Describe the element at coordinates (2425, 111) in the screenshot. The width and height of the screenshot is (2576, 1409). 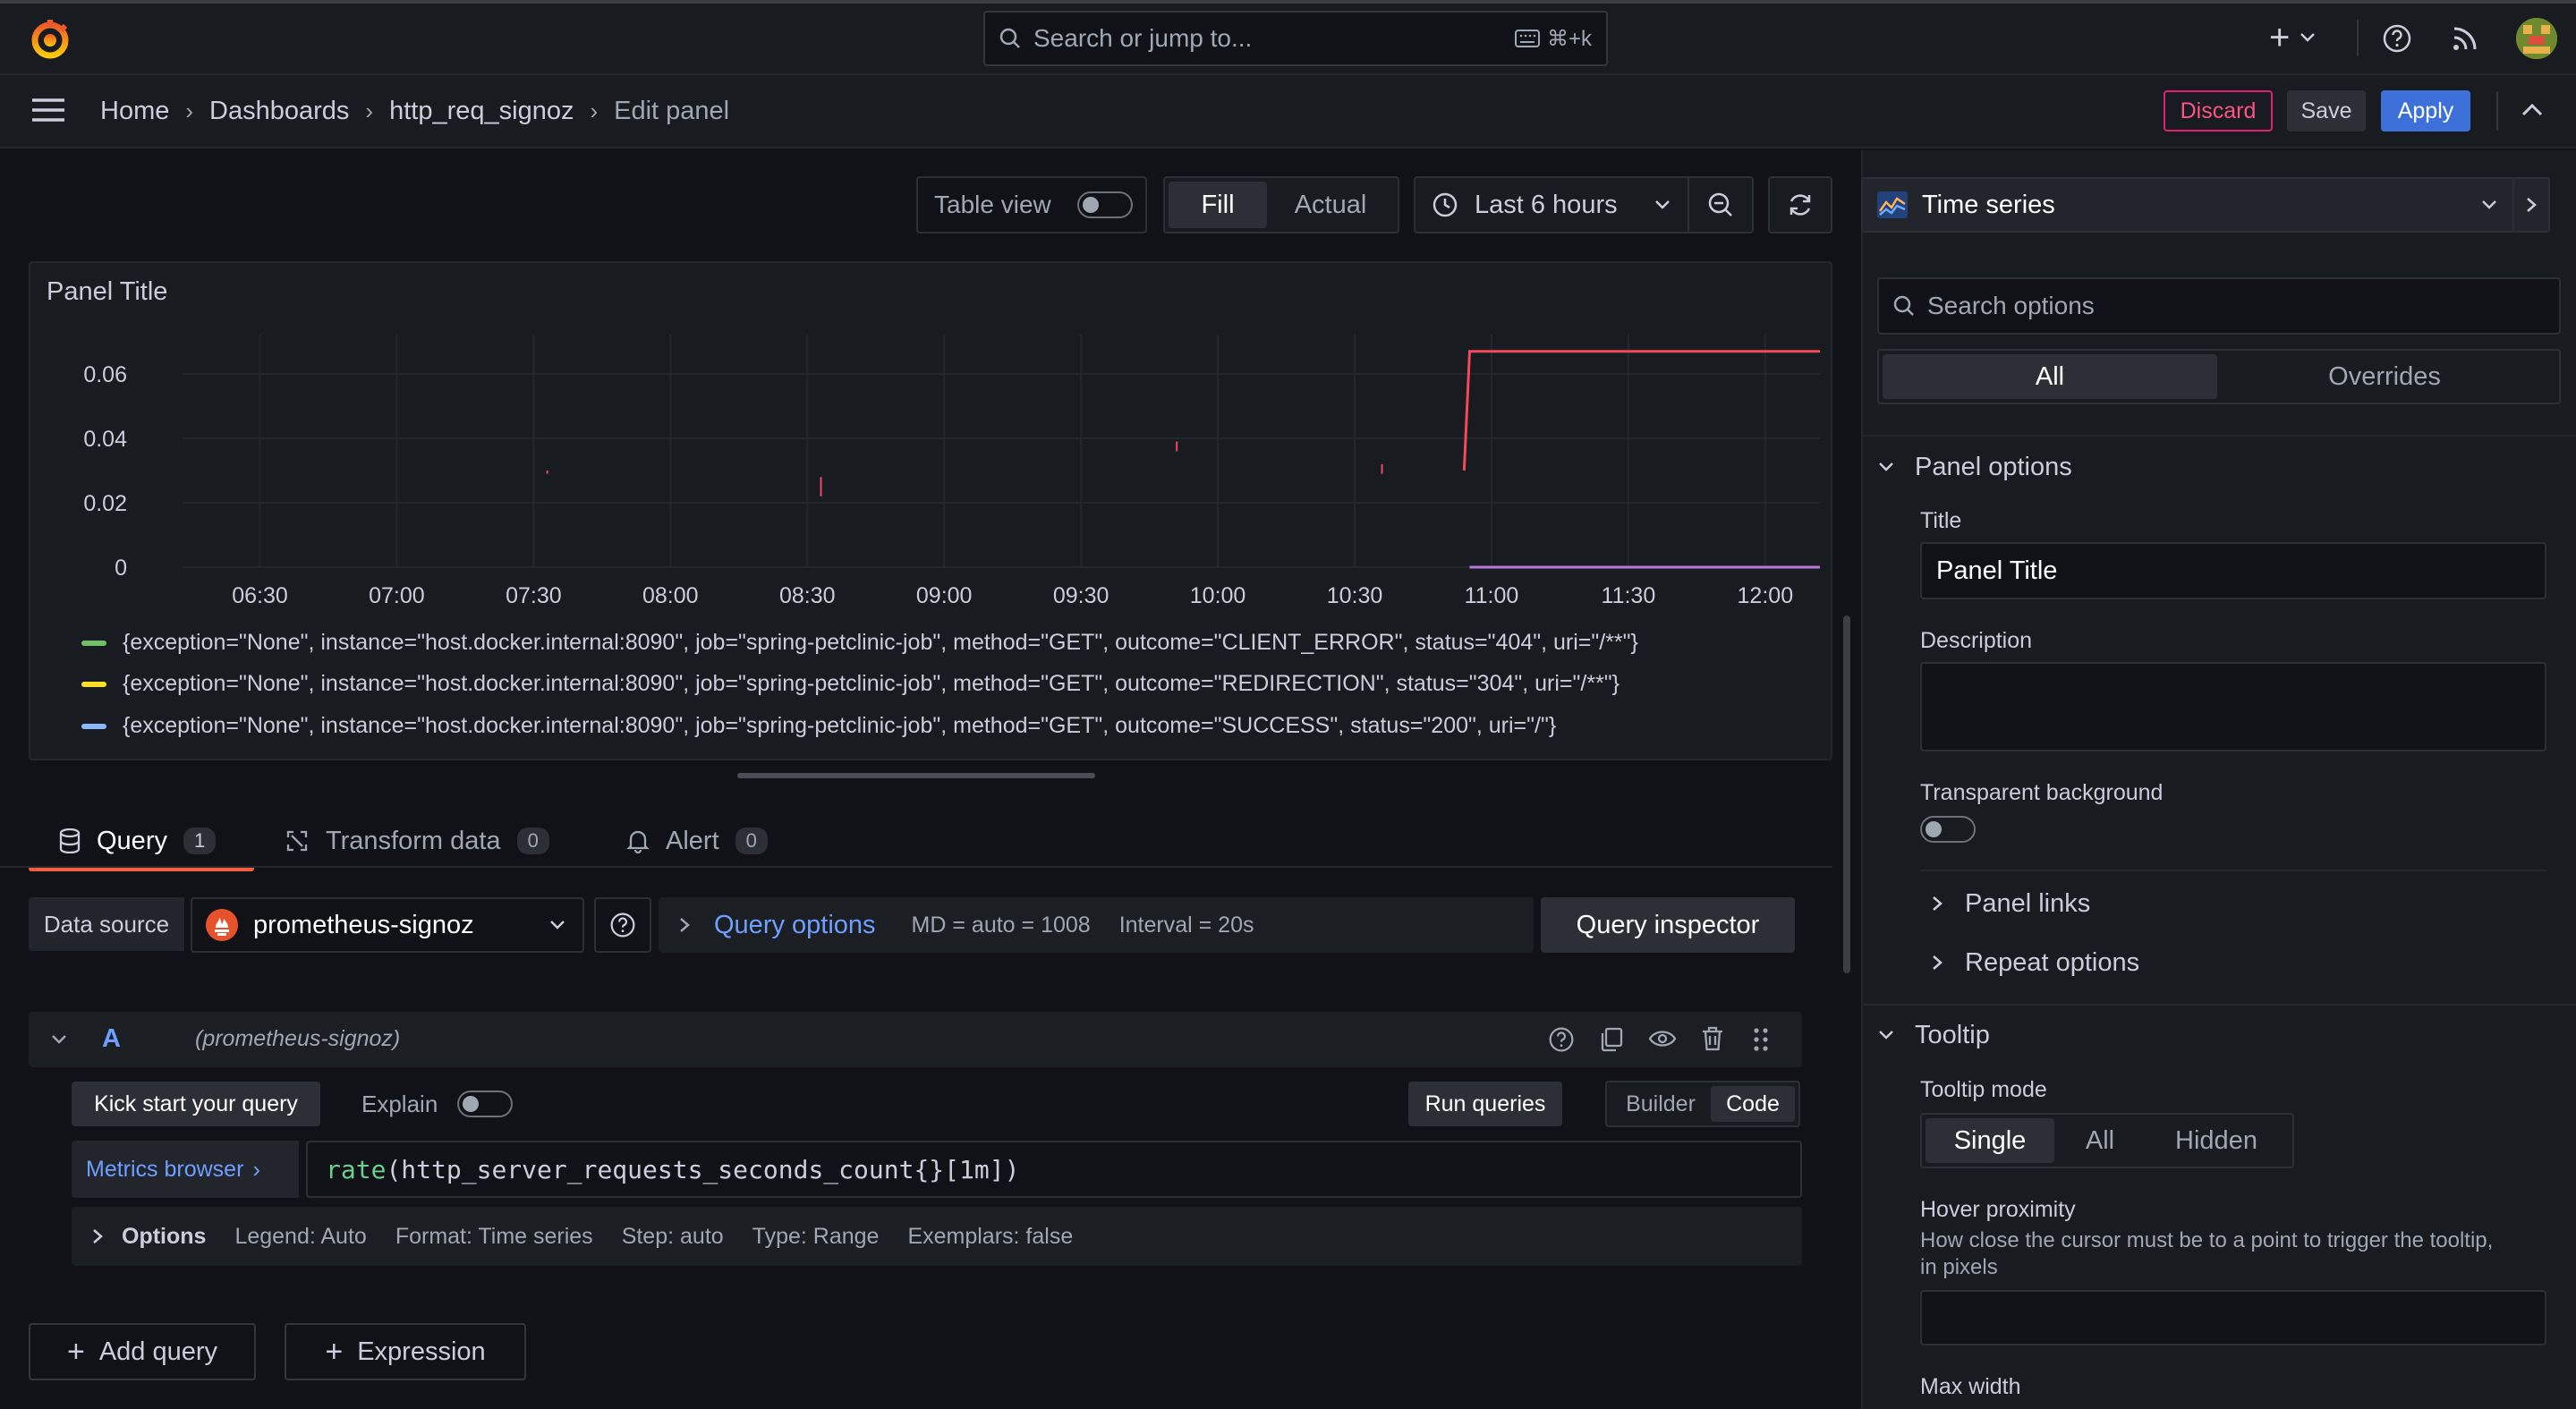
I see `apply-button: Apply` at that location.